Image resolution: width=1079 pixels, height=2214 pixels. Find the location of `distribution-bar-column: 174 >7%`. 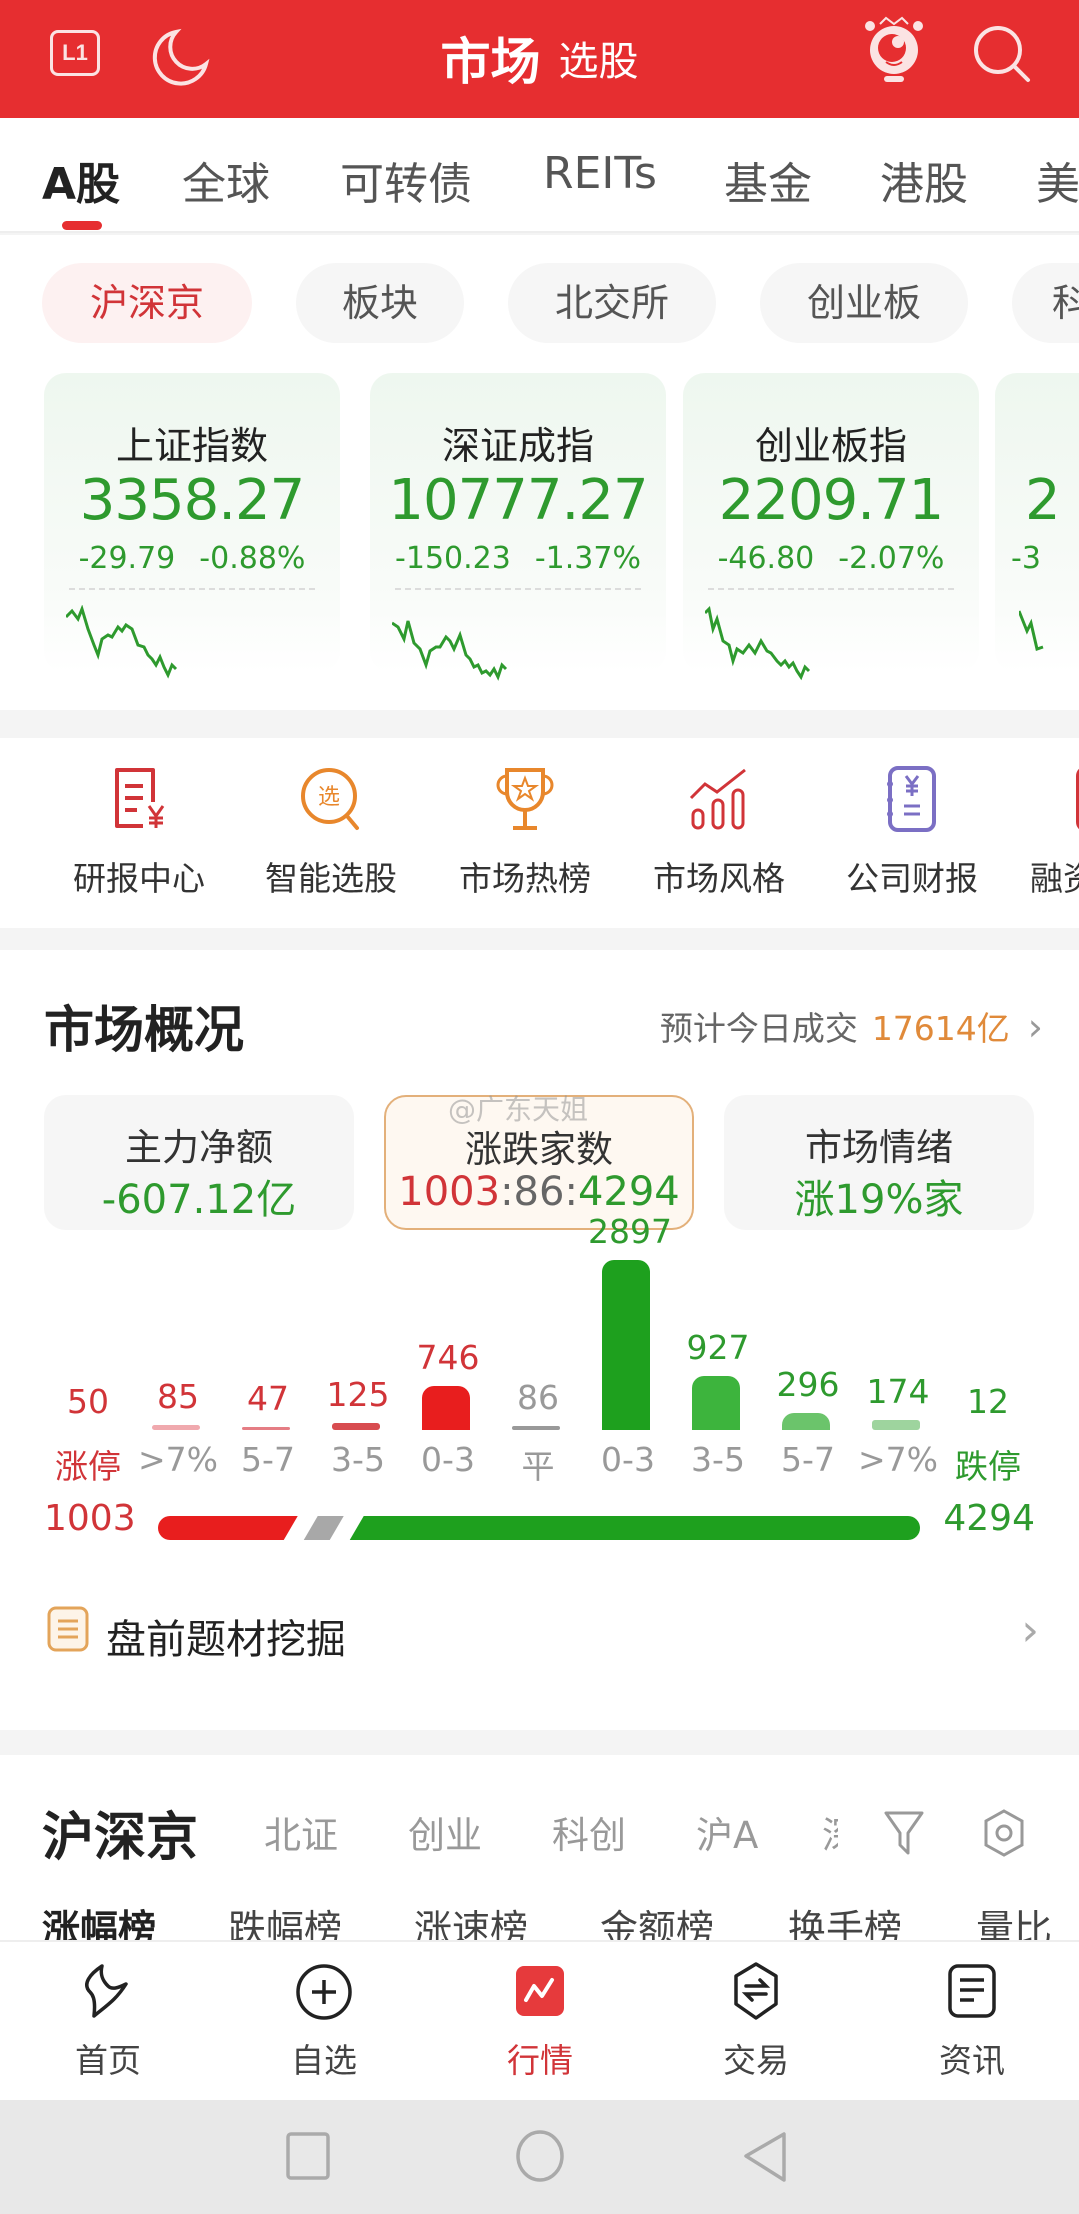

distribution-bar-column: 174 >7% is located at coordinates (898, 1365).